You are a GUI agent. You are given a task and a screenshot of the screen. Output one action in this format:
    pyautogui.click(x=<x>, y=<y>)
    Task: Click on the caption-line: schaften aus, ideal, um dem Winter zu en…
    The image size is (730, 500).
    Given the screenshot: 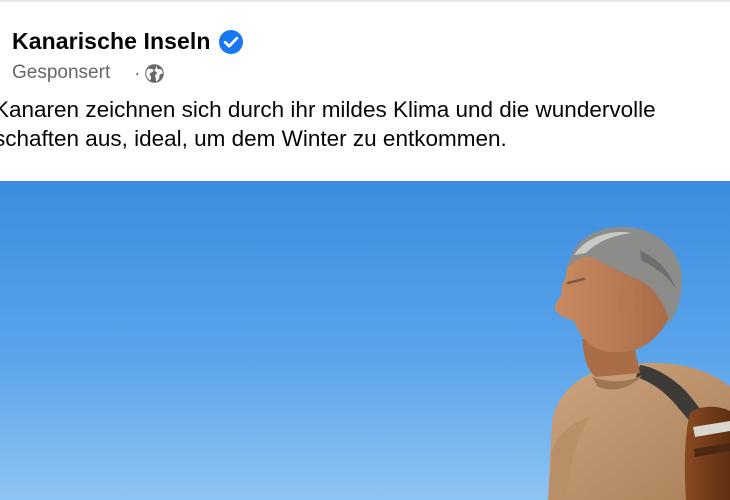 What is the action you would take?
    pyautogui.click(x=253, y=138)
    